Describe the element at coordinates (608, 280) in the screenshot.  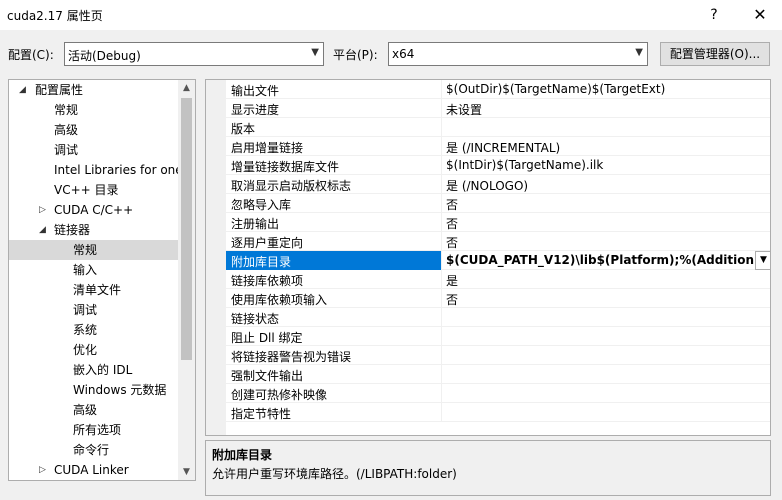
I see `property-value: 是` at that location.